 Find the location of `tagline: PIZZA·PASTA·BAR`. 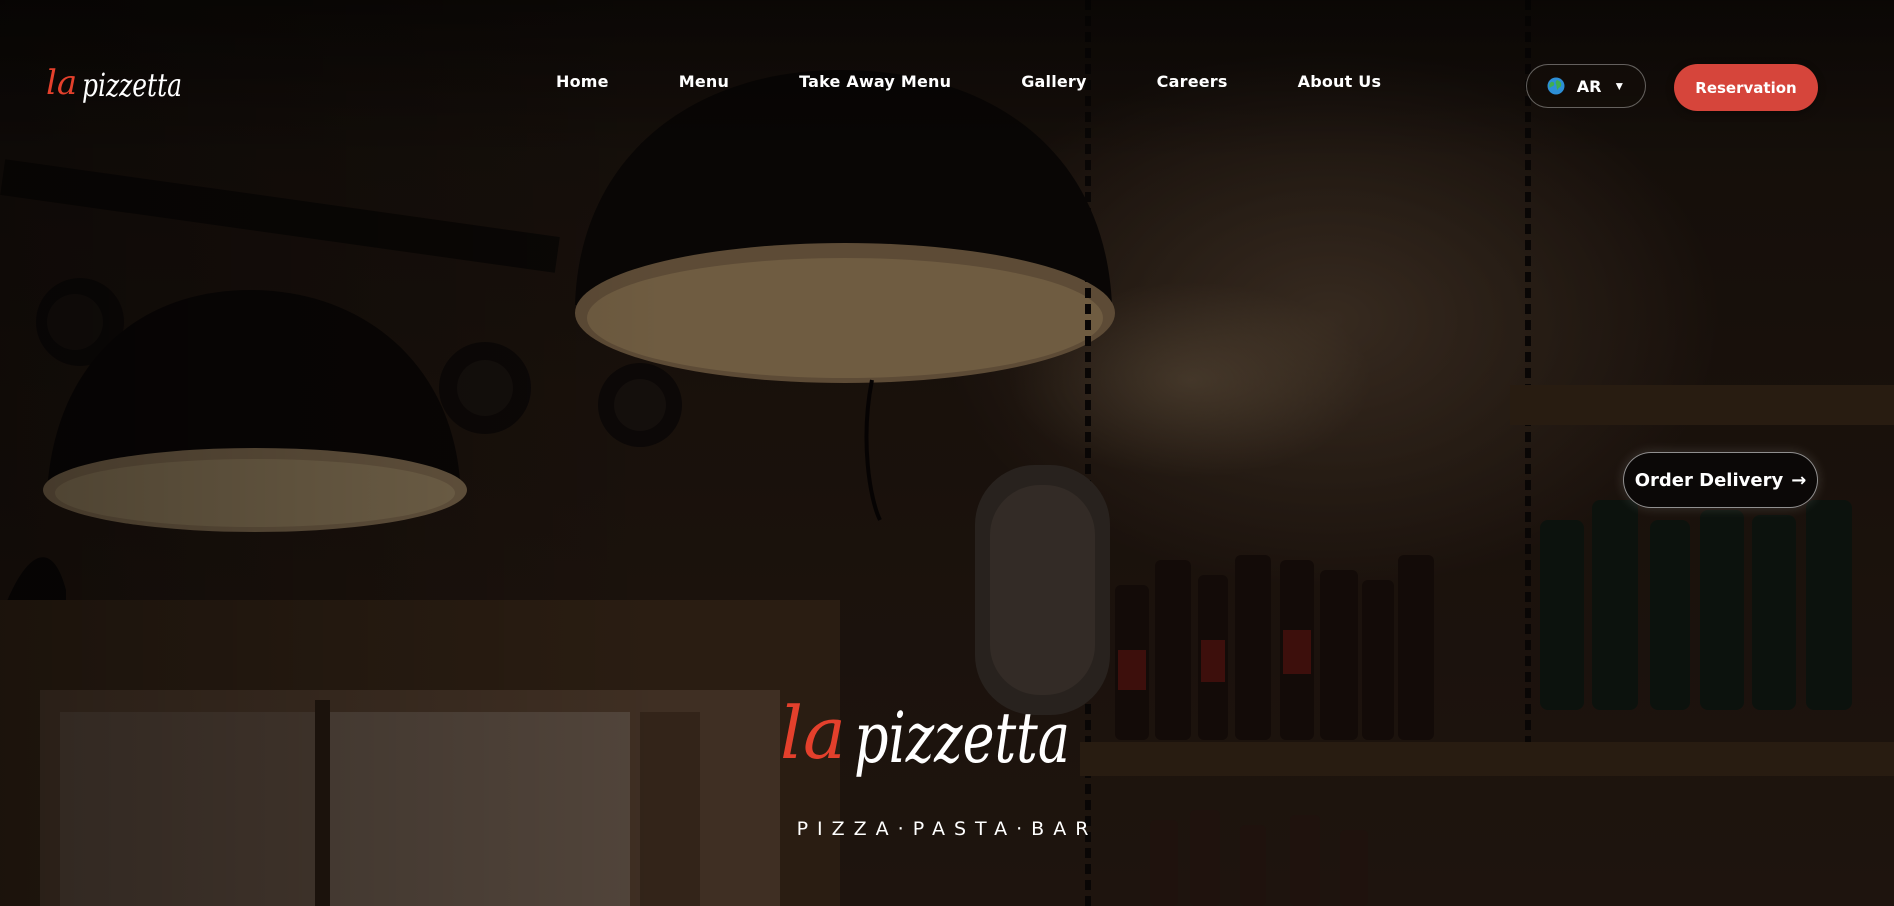

tagline: PIZZA·PASTA·BAR is located at coordinates (947, 829).